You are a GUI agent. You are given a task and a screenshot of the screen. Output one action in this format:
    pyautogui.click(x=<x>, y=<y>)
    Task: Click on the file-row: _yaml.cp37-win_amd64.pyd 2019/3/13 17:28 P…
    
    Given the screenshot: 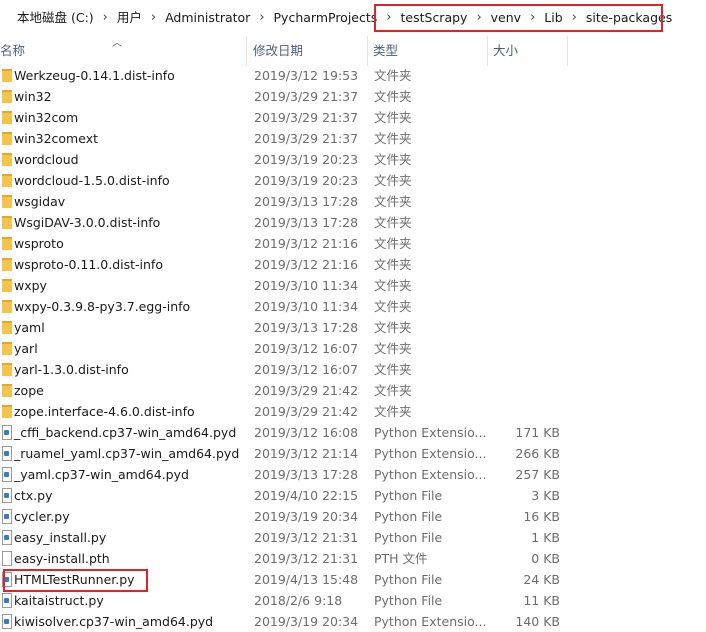 What is the action you would take?
    pyautogui.click(x=353, y=474)
    